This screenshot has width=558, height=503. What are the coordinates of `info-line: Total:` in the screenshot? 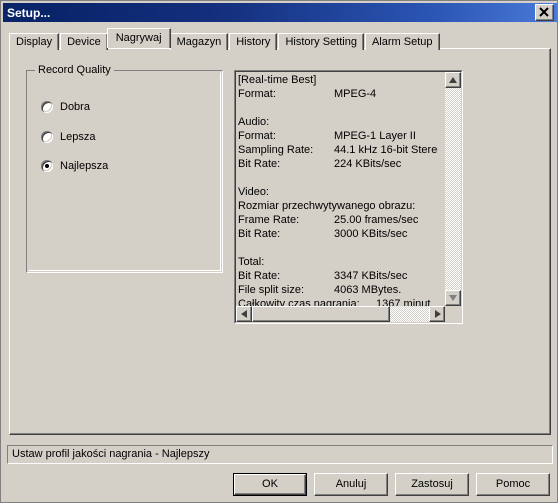 It's located at (338, 262).